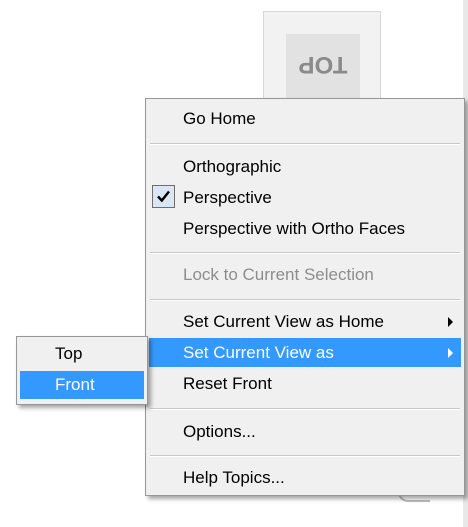 Image resolution: width=468 pixels, height=527 pixels. What do you see at coordinates (305, 166) in the screenshot?
I see `menu-item-orthographic: Orthographic` at bounding box center [305, 166].